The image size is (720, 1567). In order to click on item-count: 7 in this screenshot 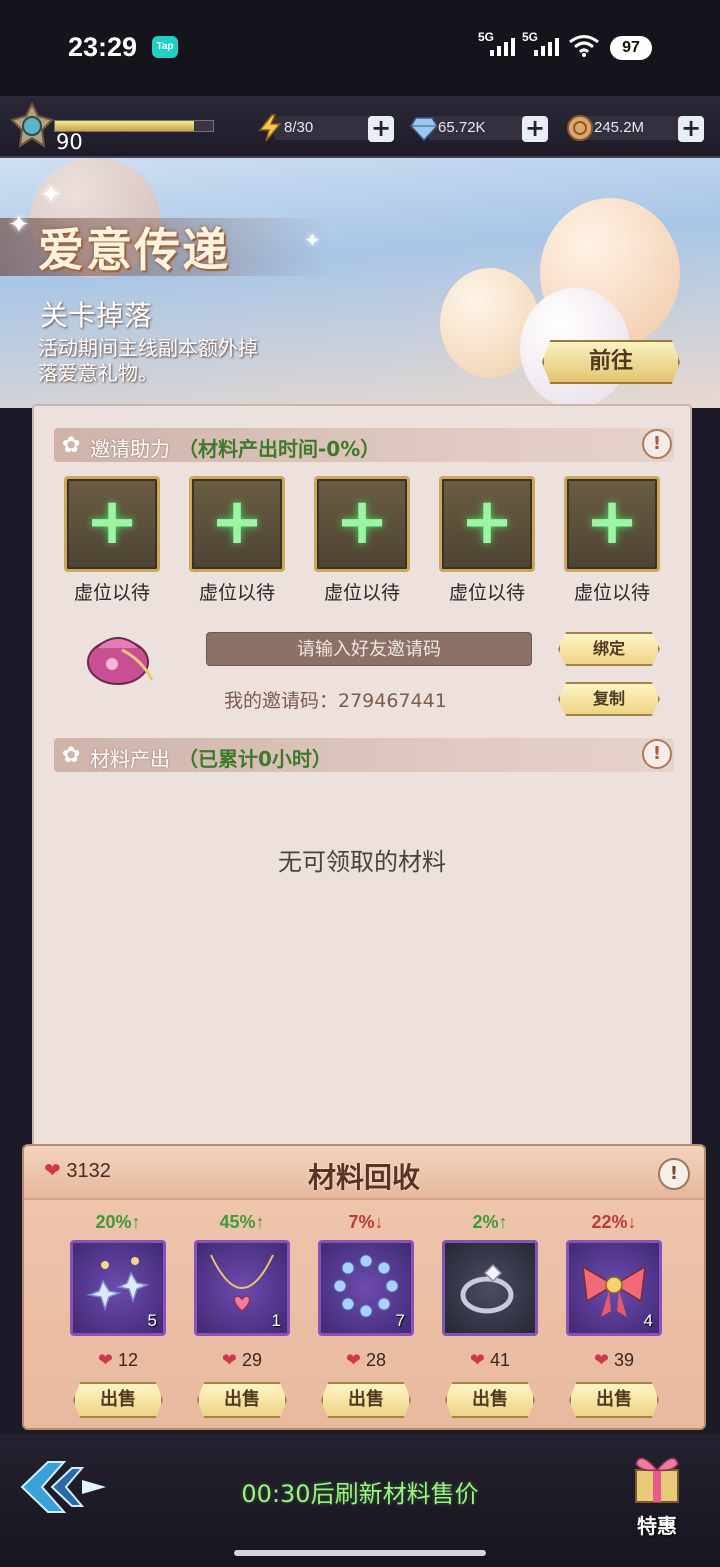, I will do `click(400, 1320)`.